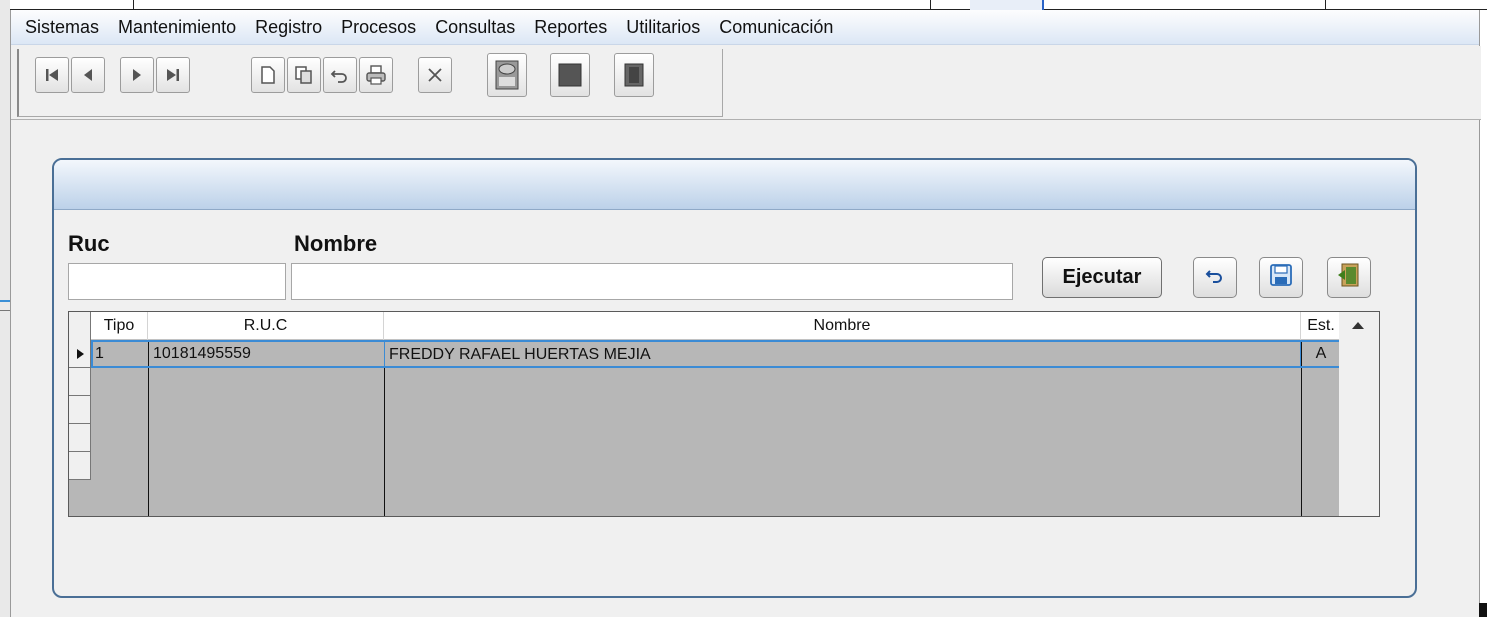 This screenshot has width=1487, height=617. I want to click on next-record-icon, so click(137, 75).